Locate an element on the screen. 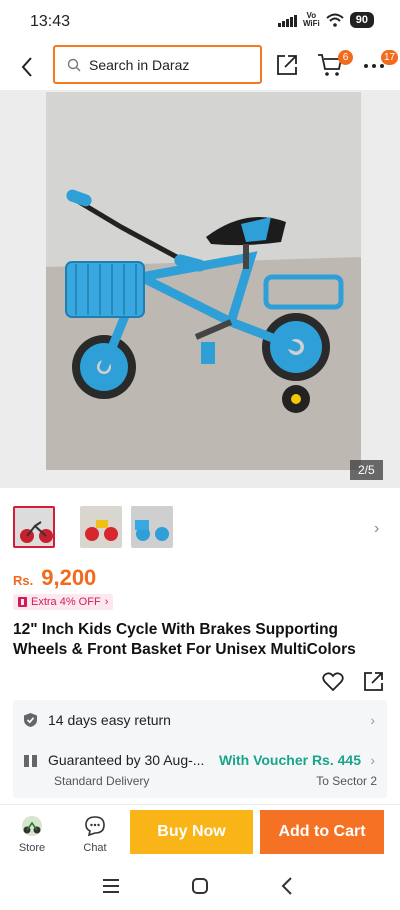  home-icon is located at coordinates (200, 886).